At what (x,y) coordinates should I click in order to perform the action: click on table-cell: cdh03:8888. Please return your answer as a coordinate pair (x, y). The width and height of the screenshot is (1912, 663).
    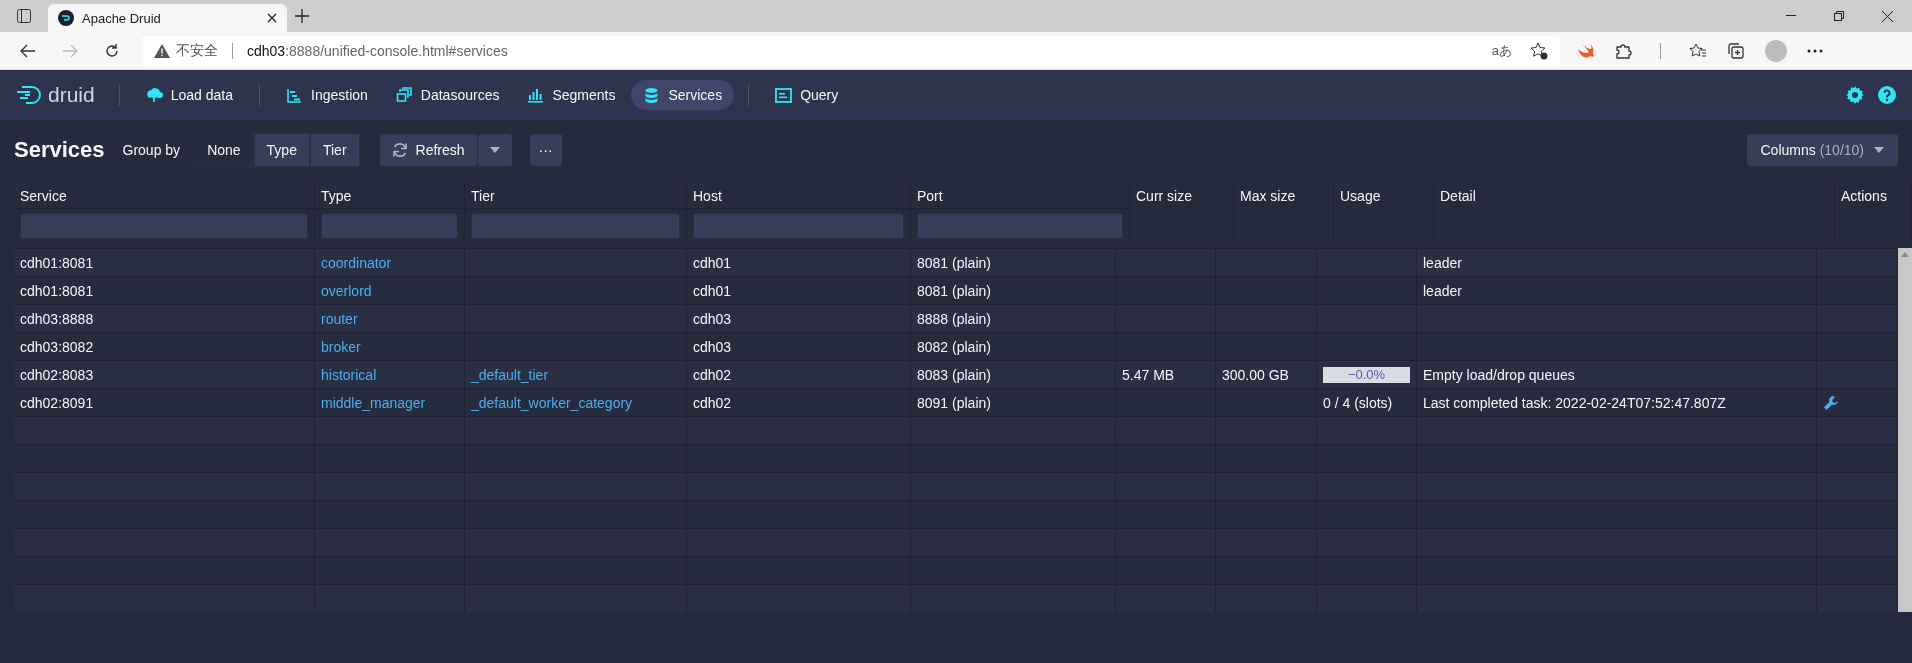
    Looking at the image, I should click on (57, 318).